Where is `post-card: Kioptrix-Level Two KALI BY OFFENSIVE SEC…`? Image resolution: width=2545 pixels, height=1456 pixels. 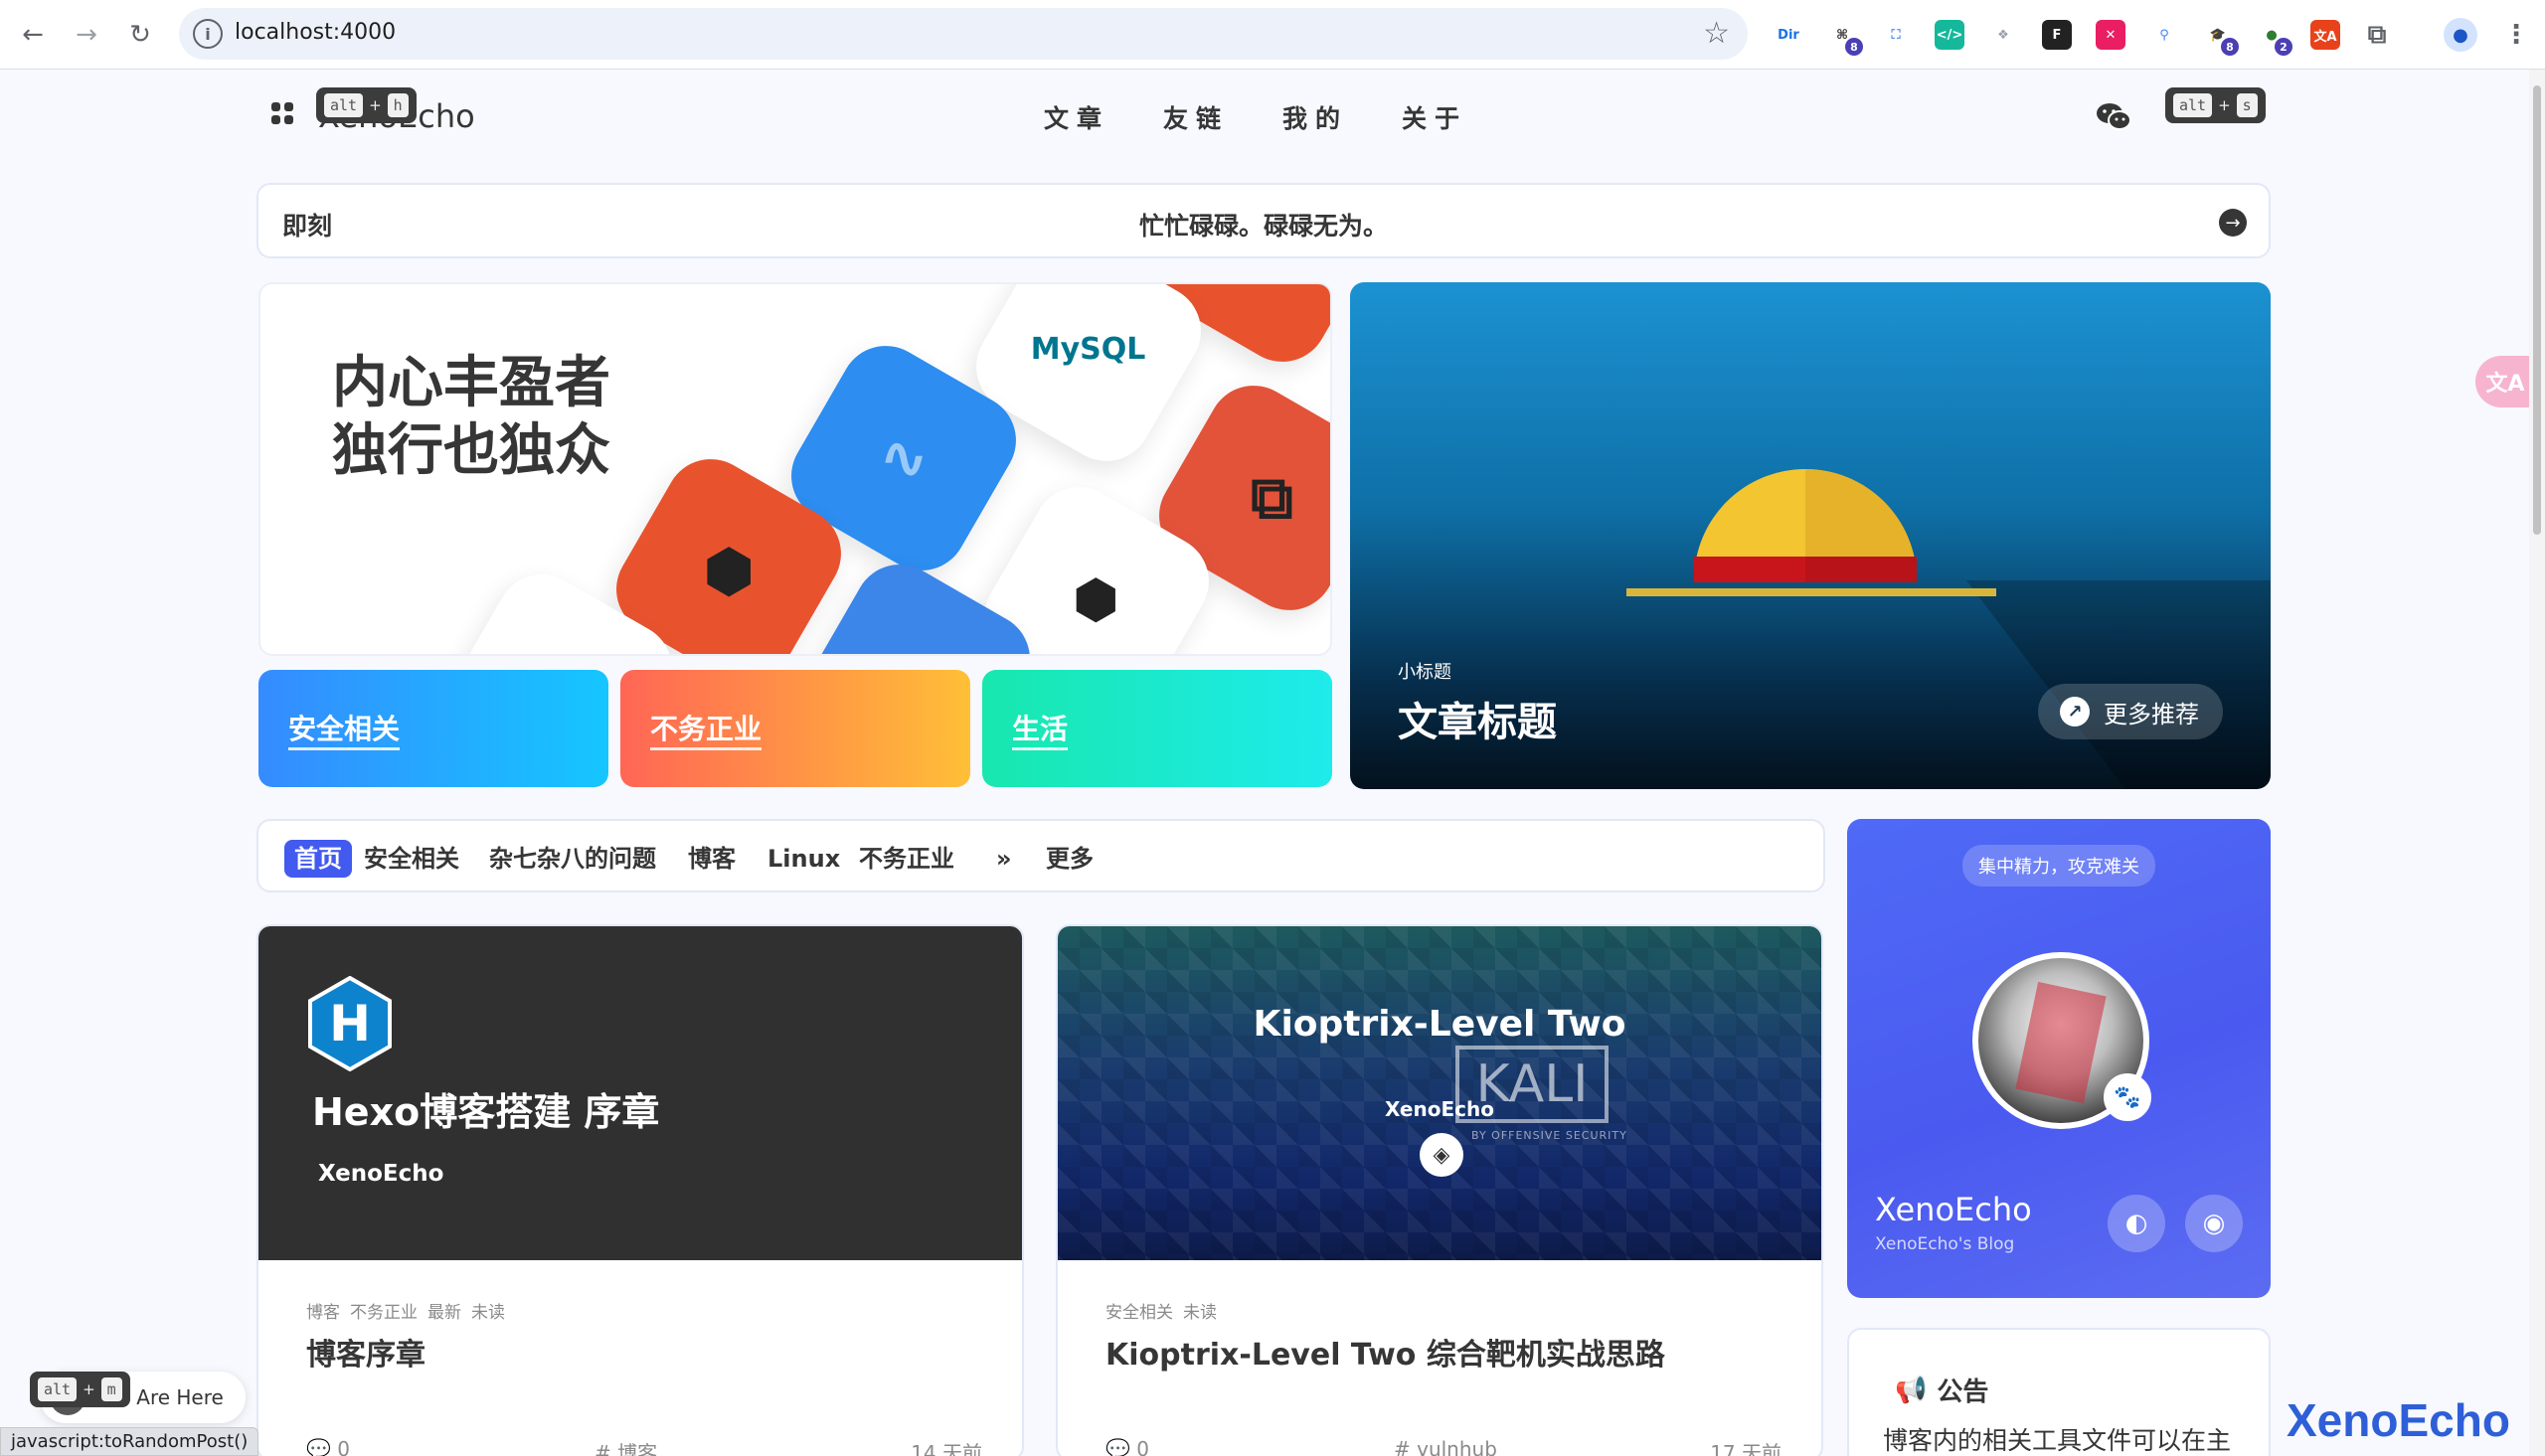 post-card: Kioptrix-Level Two KALI BY OFFENSIVE SEC… is located at coordinates (1439, 1190).